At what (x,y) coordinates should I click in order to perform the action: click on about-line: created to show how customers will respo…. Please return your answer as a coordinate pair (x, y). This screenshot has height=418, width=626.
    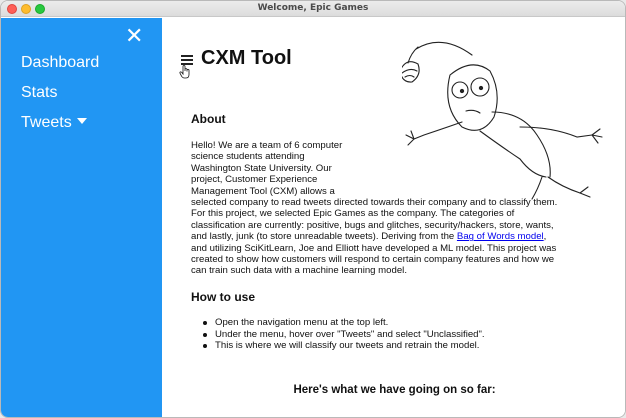
    Looking at the image, I should click on (373, 260).